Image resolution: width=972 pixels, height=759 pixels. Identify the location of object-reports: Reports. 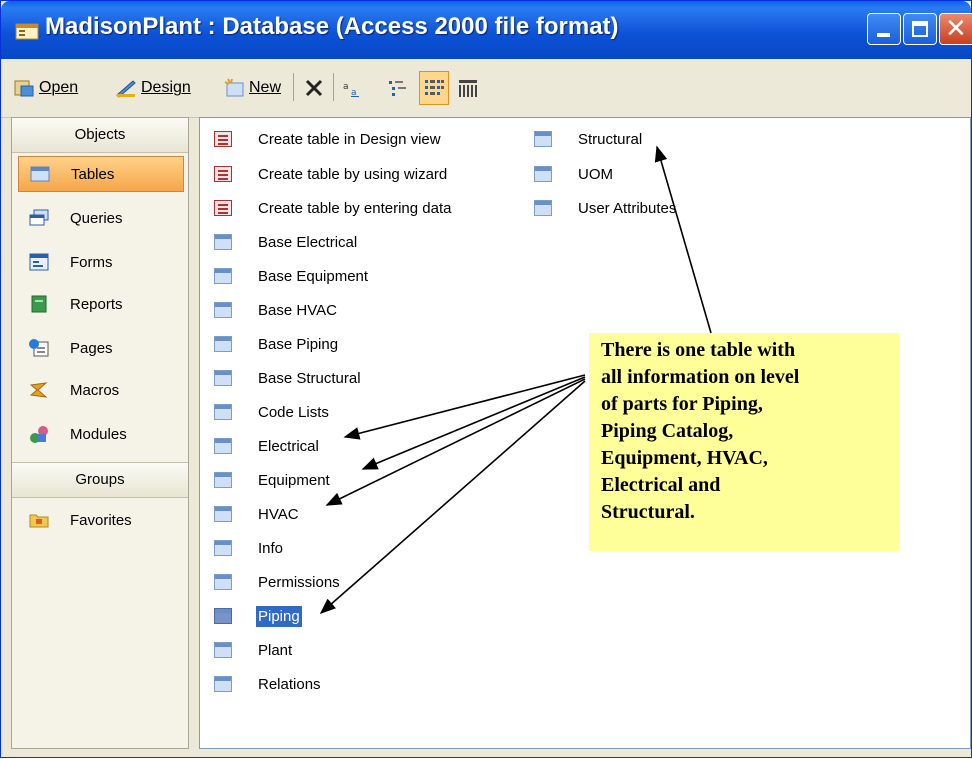
(101, 304).